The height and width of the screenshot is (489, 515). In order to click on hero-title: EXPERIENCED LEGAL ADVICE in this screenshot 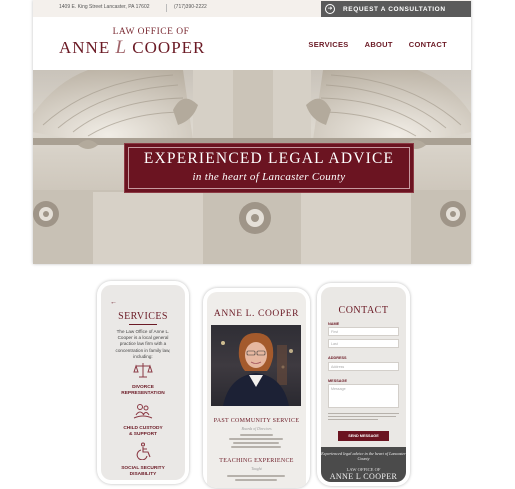, I will do `click(269, 158)`.